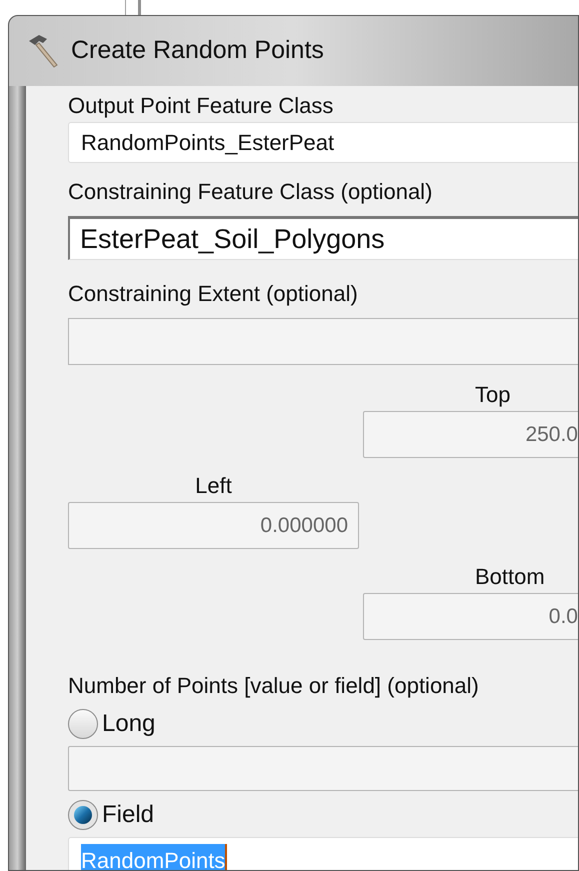 This screenshot has height=871, width=579. I want to click on radio-label: Long, so click(129, 724).